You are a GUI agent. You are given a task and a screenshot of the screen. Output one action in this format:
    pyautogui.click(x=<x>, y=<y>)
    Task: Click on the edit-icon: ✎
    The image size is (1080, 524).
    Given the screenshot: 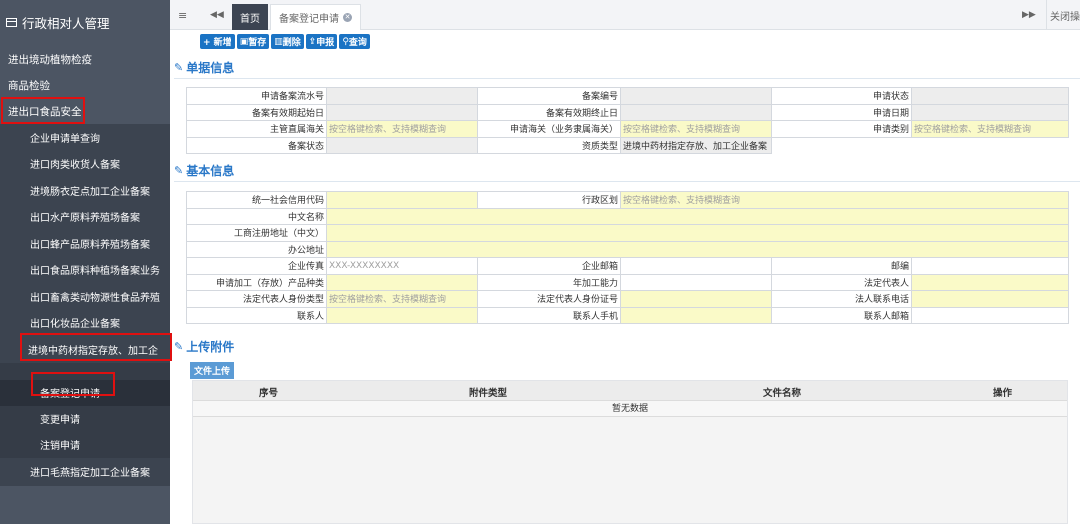 What is the action you would take?
    pyautogui.click(x=179, y=170)
    